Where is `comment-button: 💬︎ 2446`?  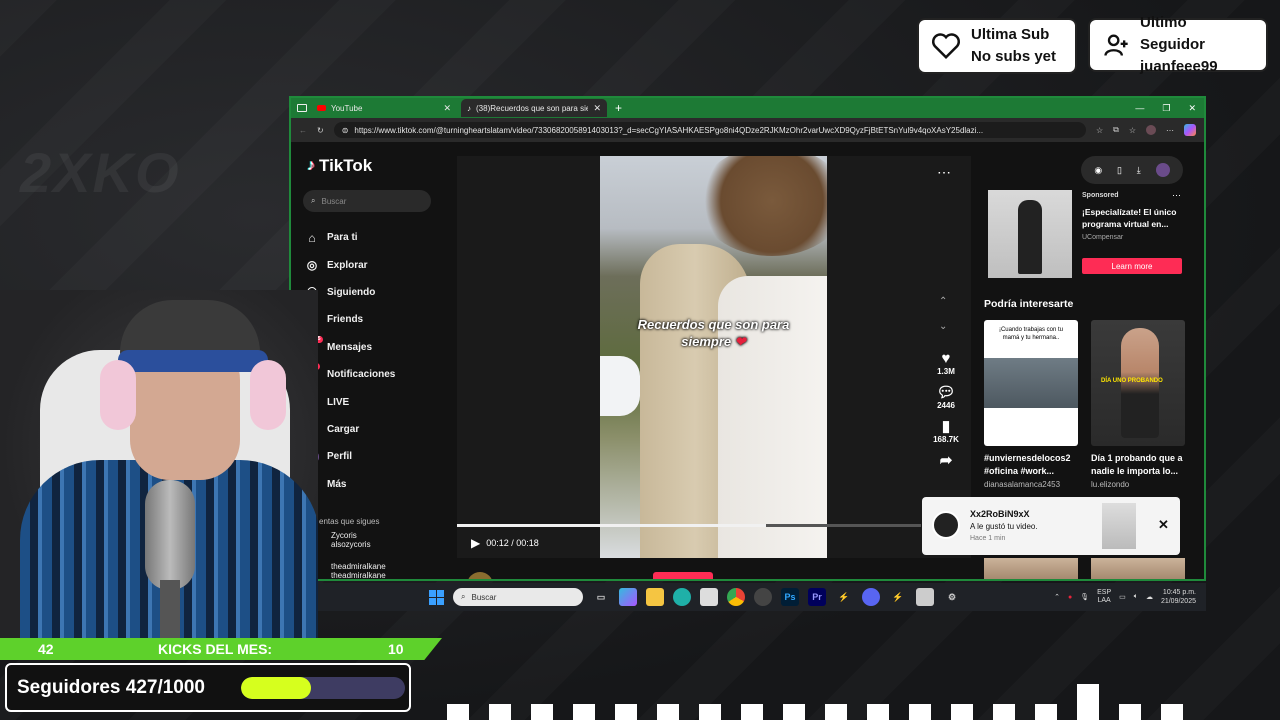 comment-button: 💬︎ 2446 is located at coordinates (946, 397).